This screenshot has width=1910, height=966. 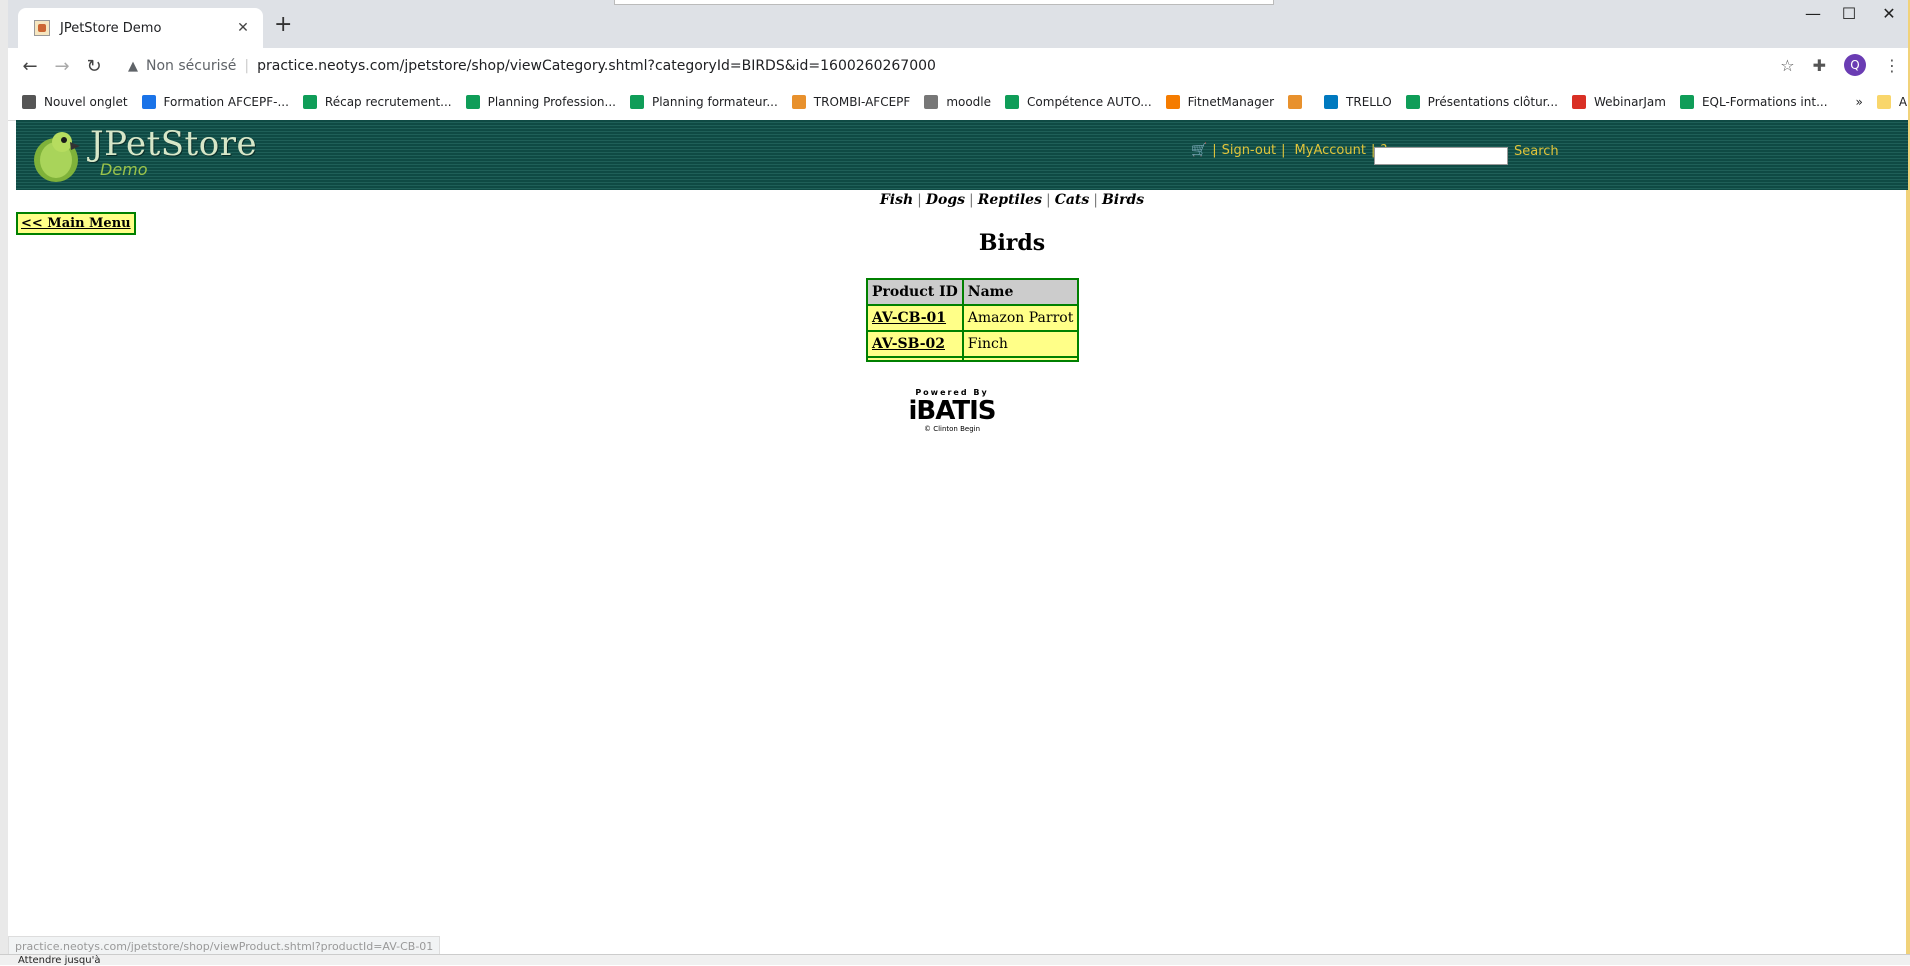 What do you see at coordinates (1889, 13) in the screenshot?
I see `close-window-icon: ✕` at bounding box center [1889, 13].